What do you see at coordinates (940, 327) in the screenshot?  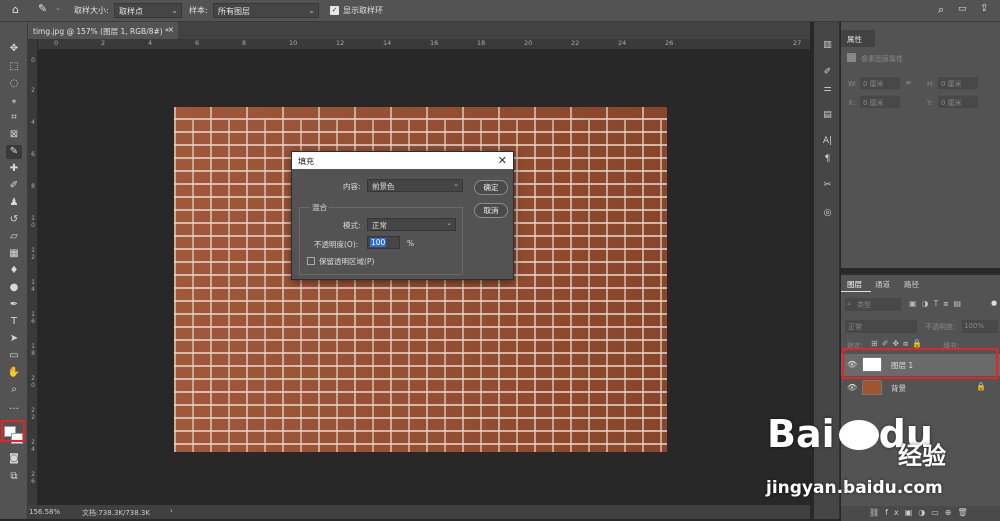 I see `layer-opacity-label: 不透明度:` at bounding box center [940, 327].